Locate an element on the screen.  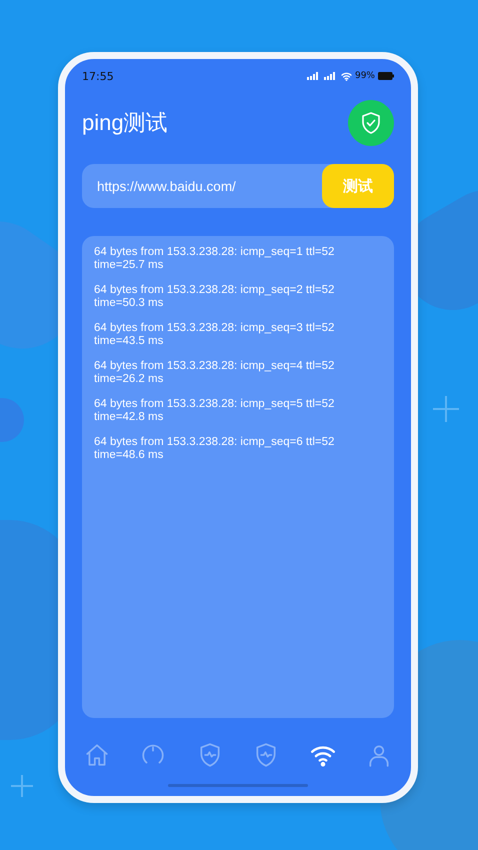
battery-icon is located at coordinates (386, 76).